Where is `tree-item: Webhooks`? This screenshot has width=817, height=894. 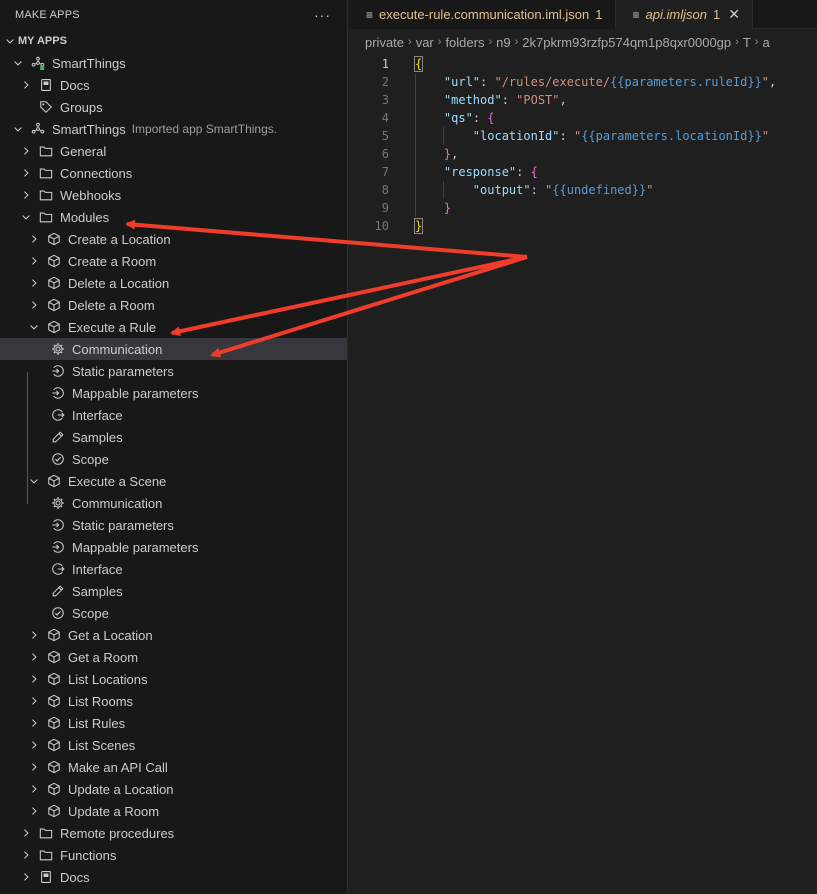
tree-item: Webhooks is located at coordinates (173, 195).